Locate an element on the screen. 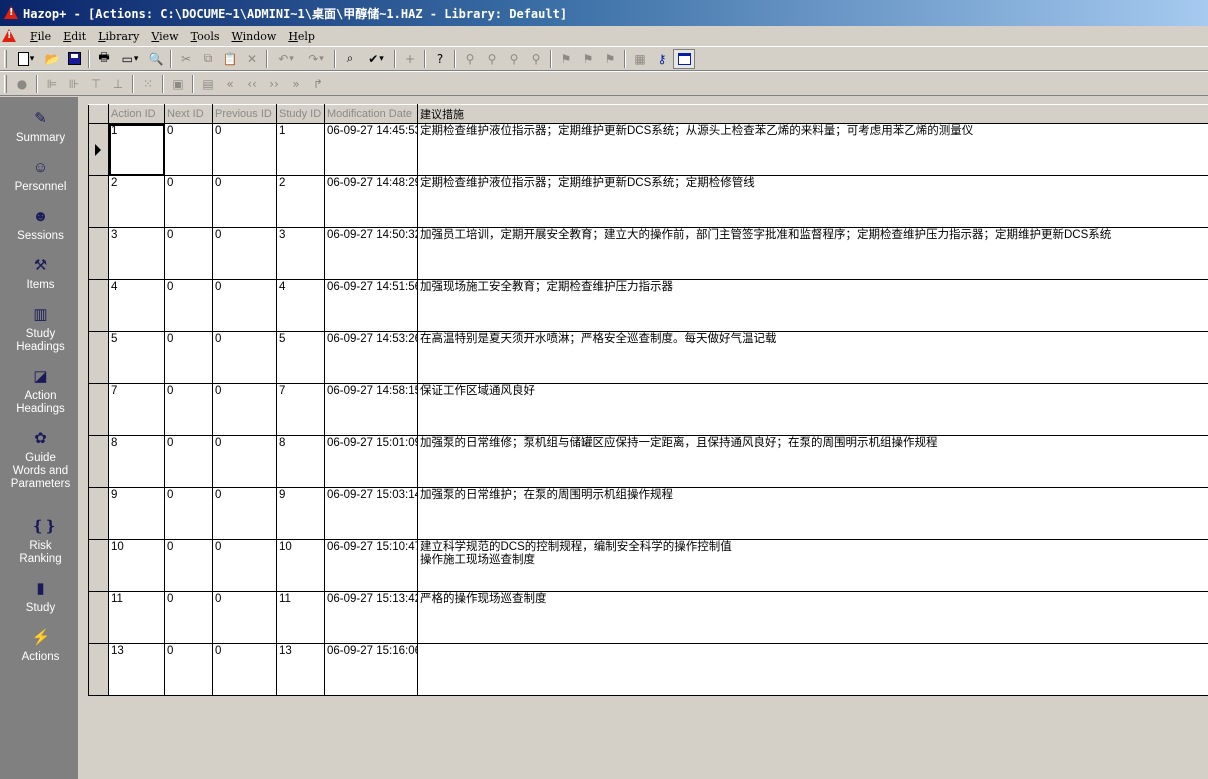  previous-icon: ‹‹ is located at coordinates (252, 84).